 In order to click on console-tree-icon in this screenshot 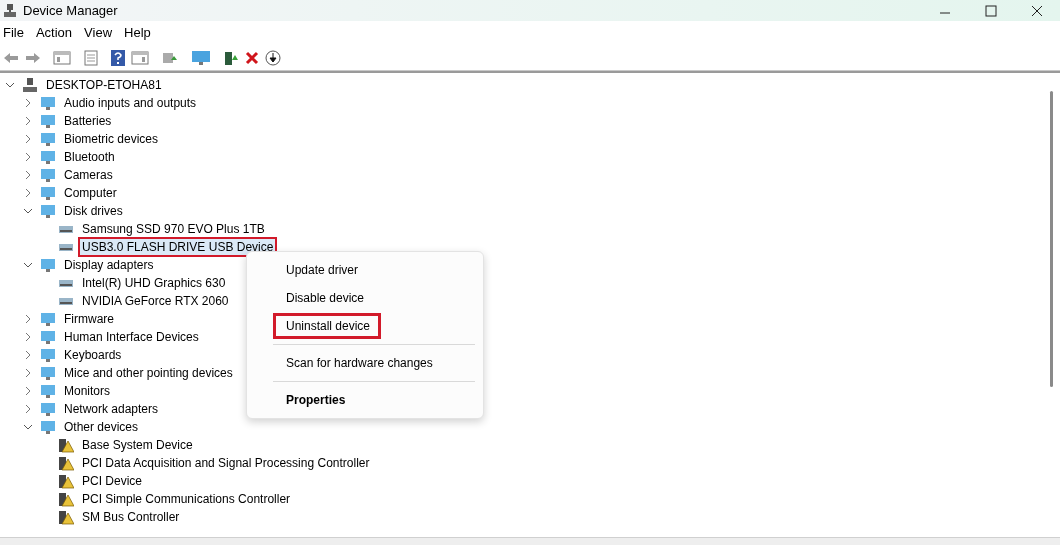, I will do `click(62, 57)`.